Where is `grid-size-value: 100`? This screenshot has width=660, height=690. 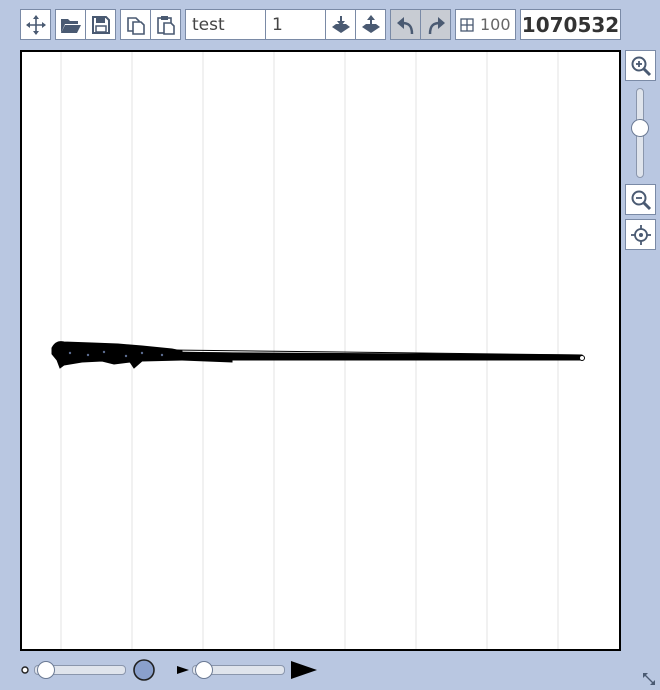
grid-size-value: 100 is located at coordinates (495, 24).